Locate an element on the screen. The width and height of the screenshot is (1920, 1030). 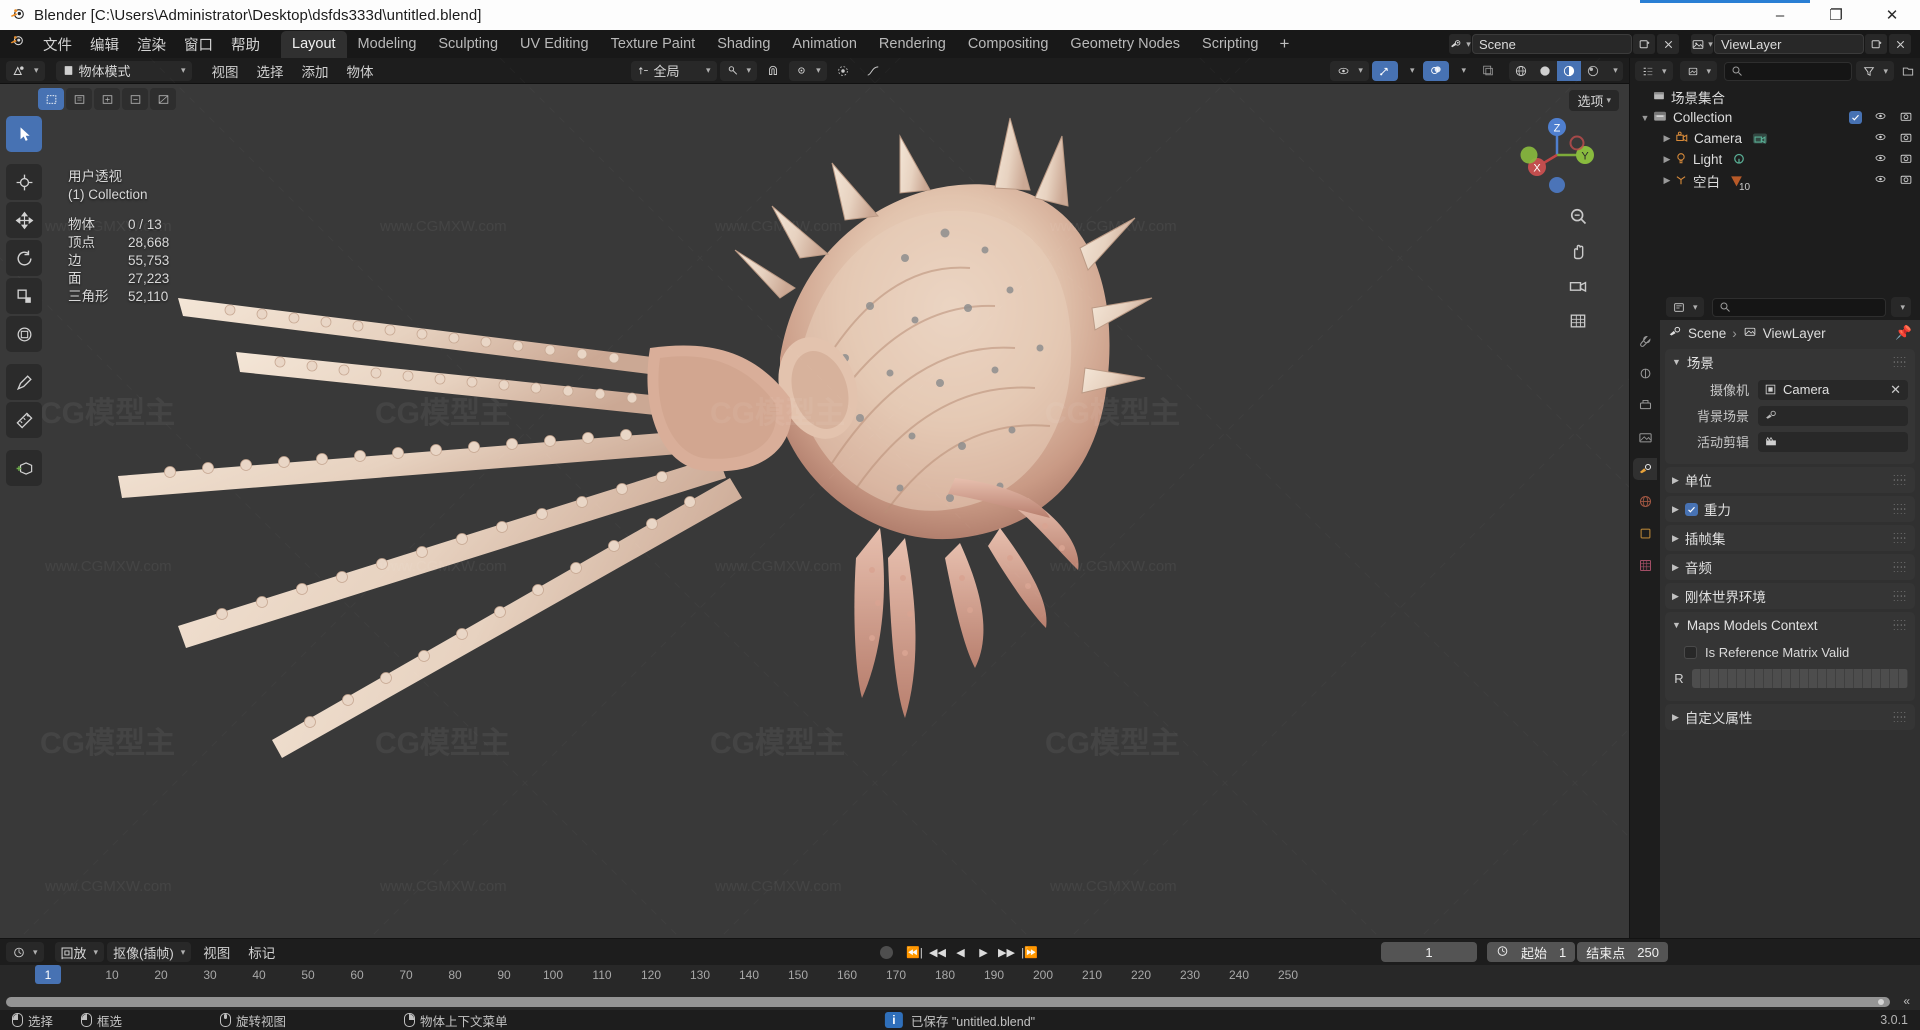
collection-disclosure-down-icon: ▼ is located at coordinates (1645, 118).